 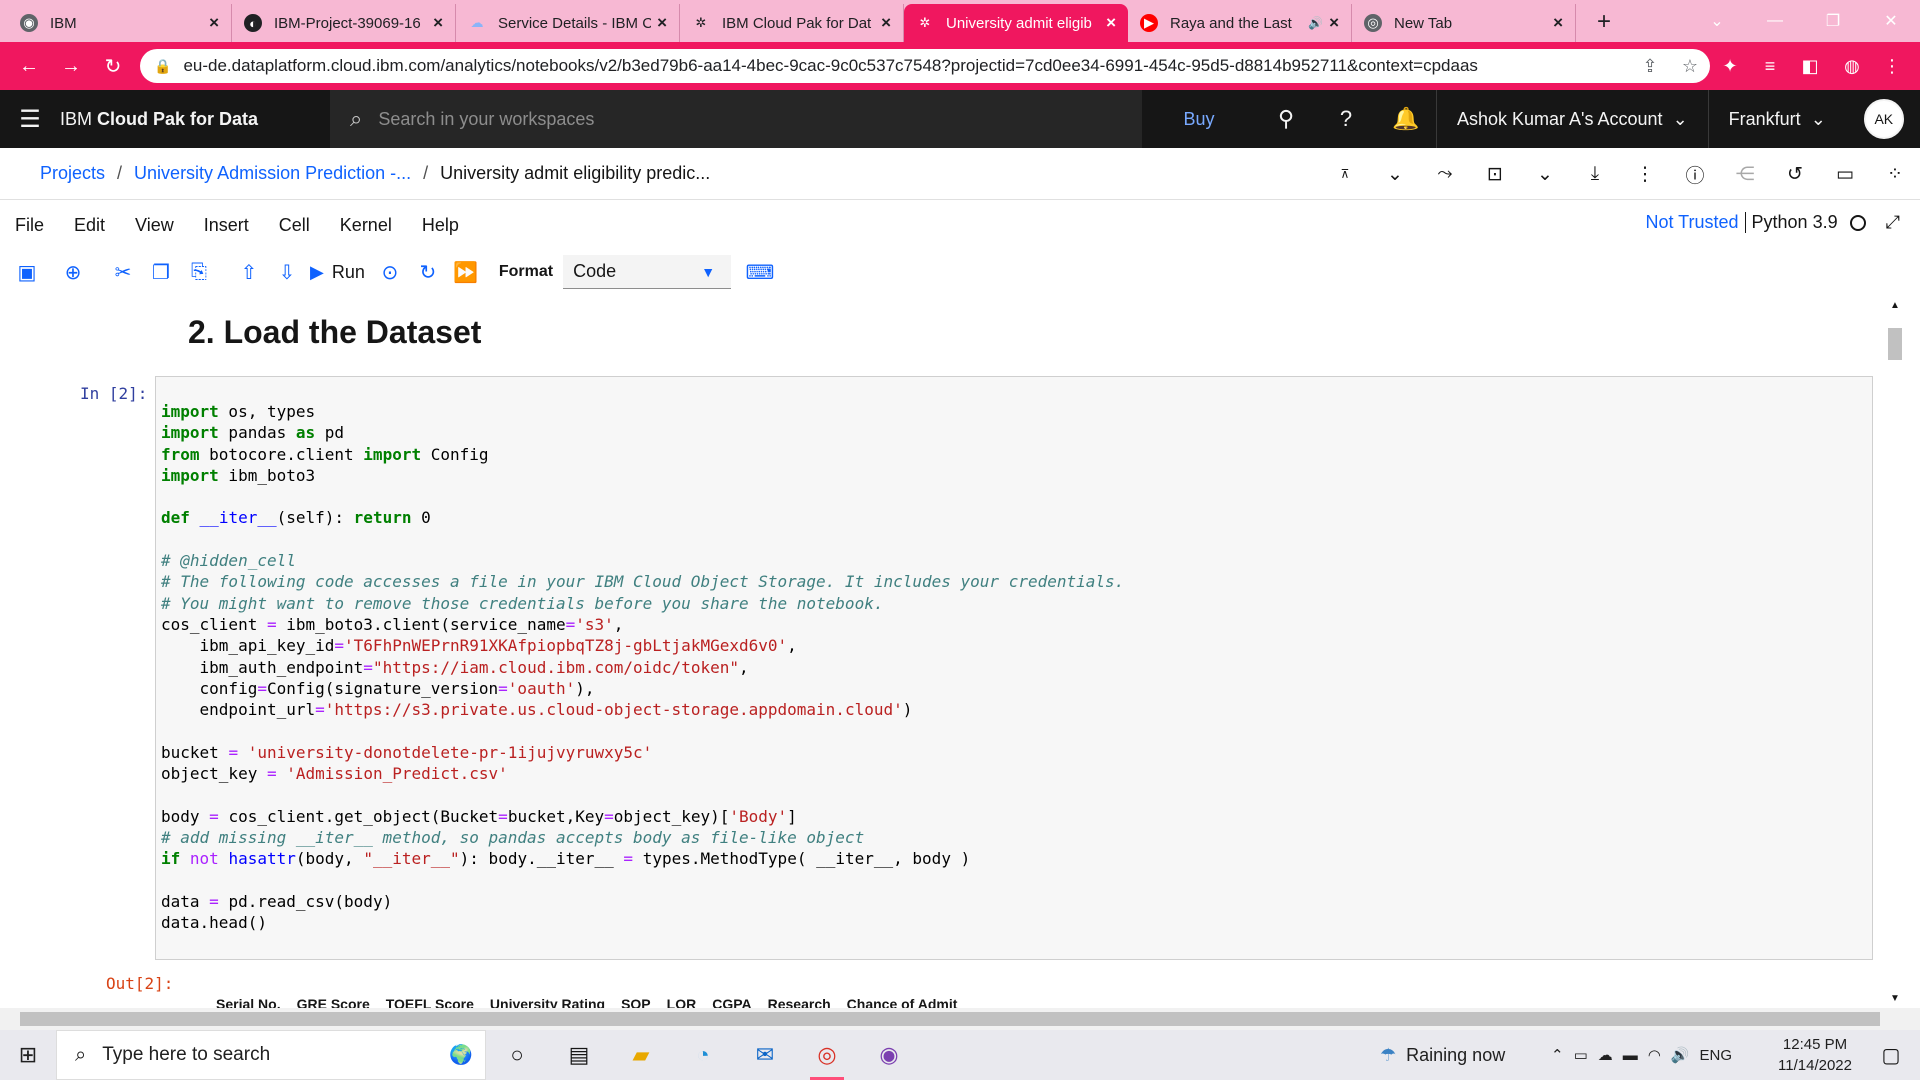 What do you see at coordinates (428, 272) in the screenshot?
I see `restart-icon: ↻` at bounding box center [428, 272].